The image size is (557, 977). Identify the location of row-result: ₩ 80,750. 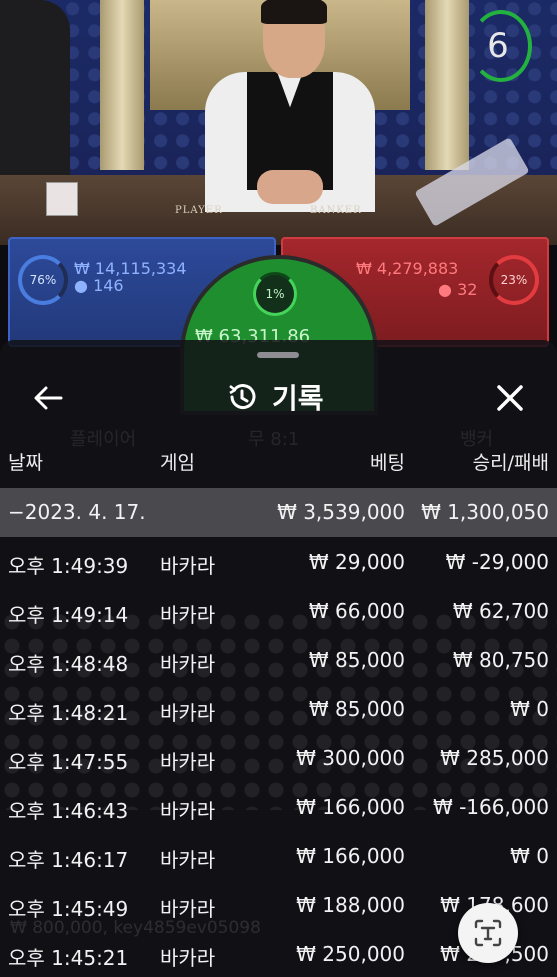
(500, 660).